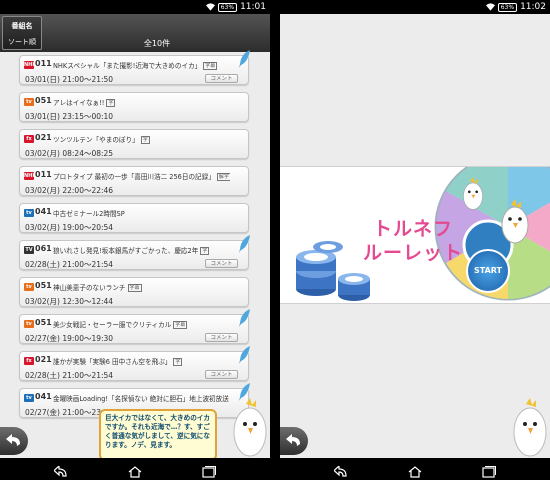  I want to click on channel-logo-icon: NHK, so click(30, 65).